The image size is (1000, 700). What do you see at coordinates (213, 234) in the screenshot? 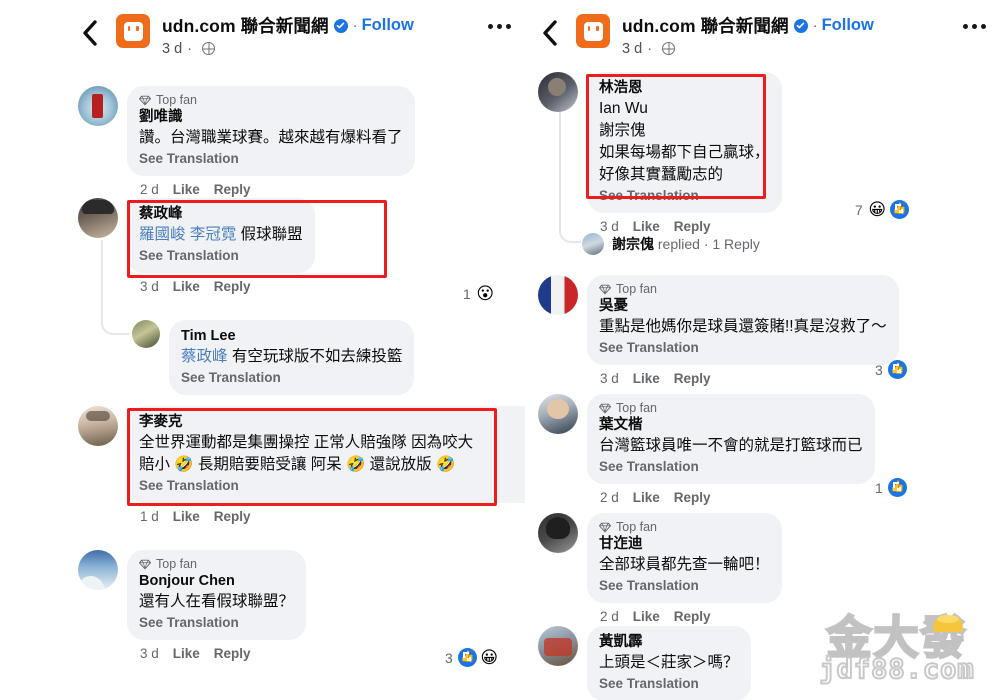
I see `mention-link: 李冠霓` at bounding box center [213, 234].